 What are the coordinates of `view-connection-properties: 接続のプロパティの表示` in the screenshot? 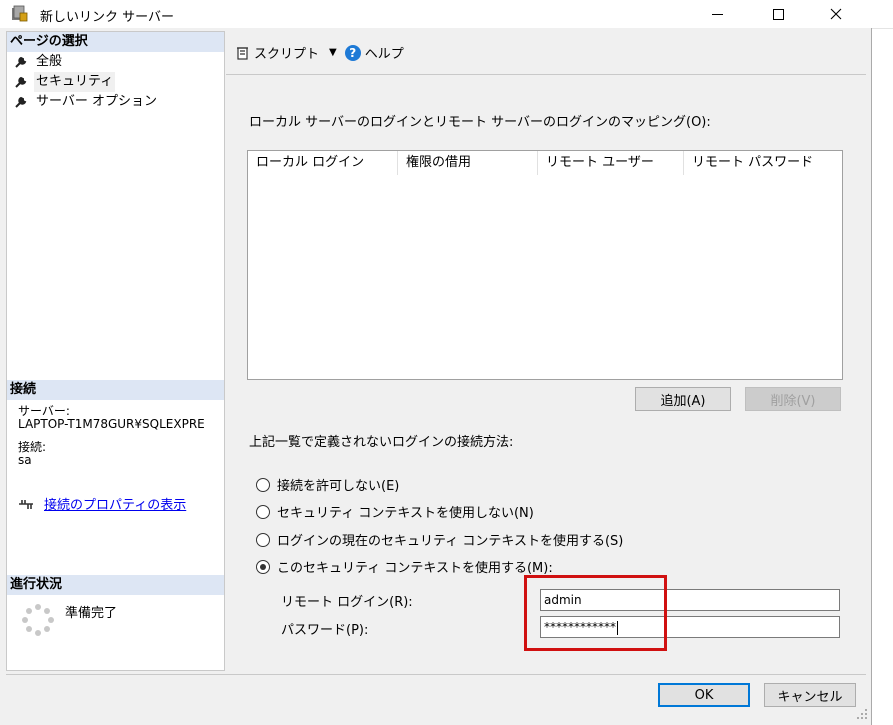 It's located at (102, 503).